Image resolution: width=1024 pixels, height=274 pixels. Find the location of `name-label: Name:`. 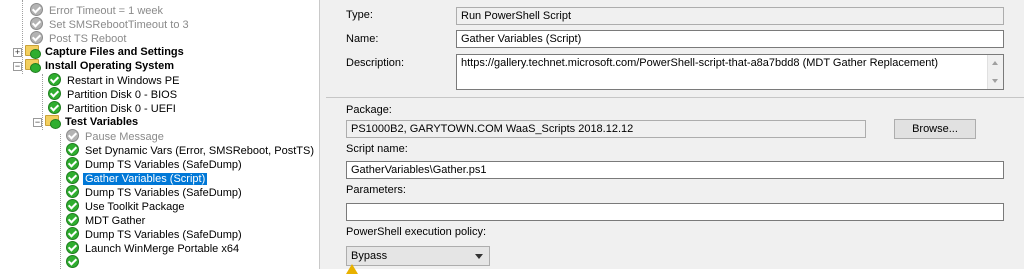

name-label: Name: is located at coordinates (362, 39).